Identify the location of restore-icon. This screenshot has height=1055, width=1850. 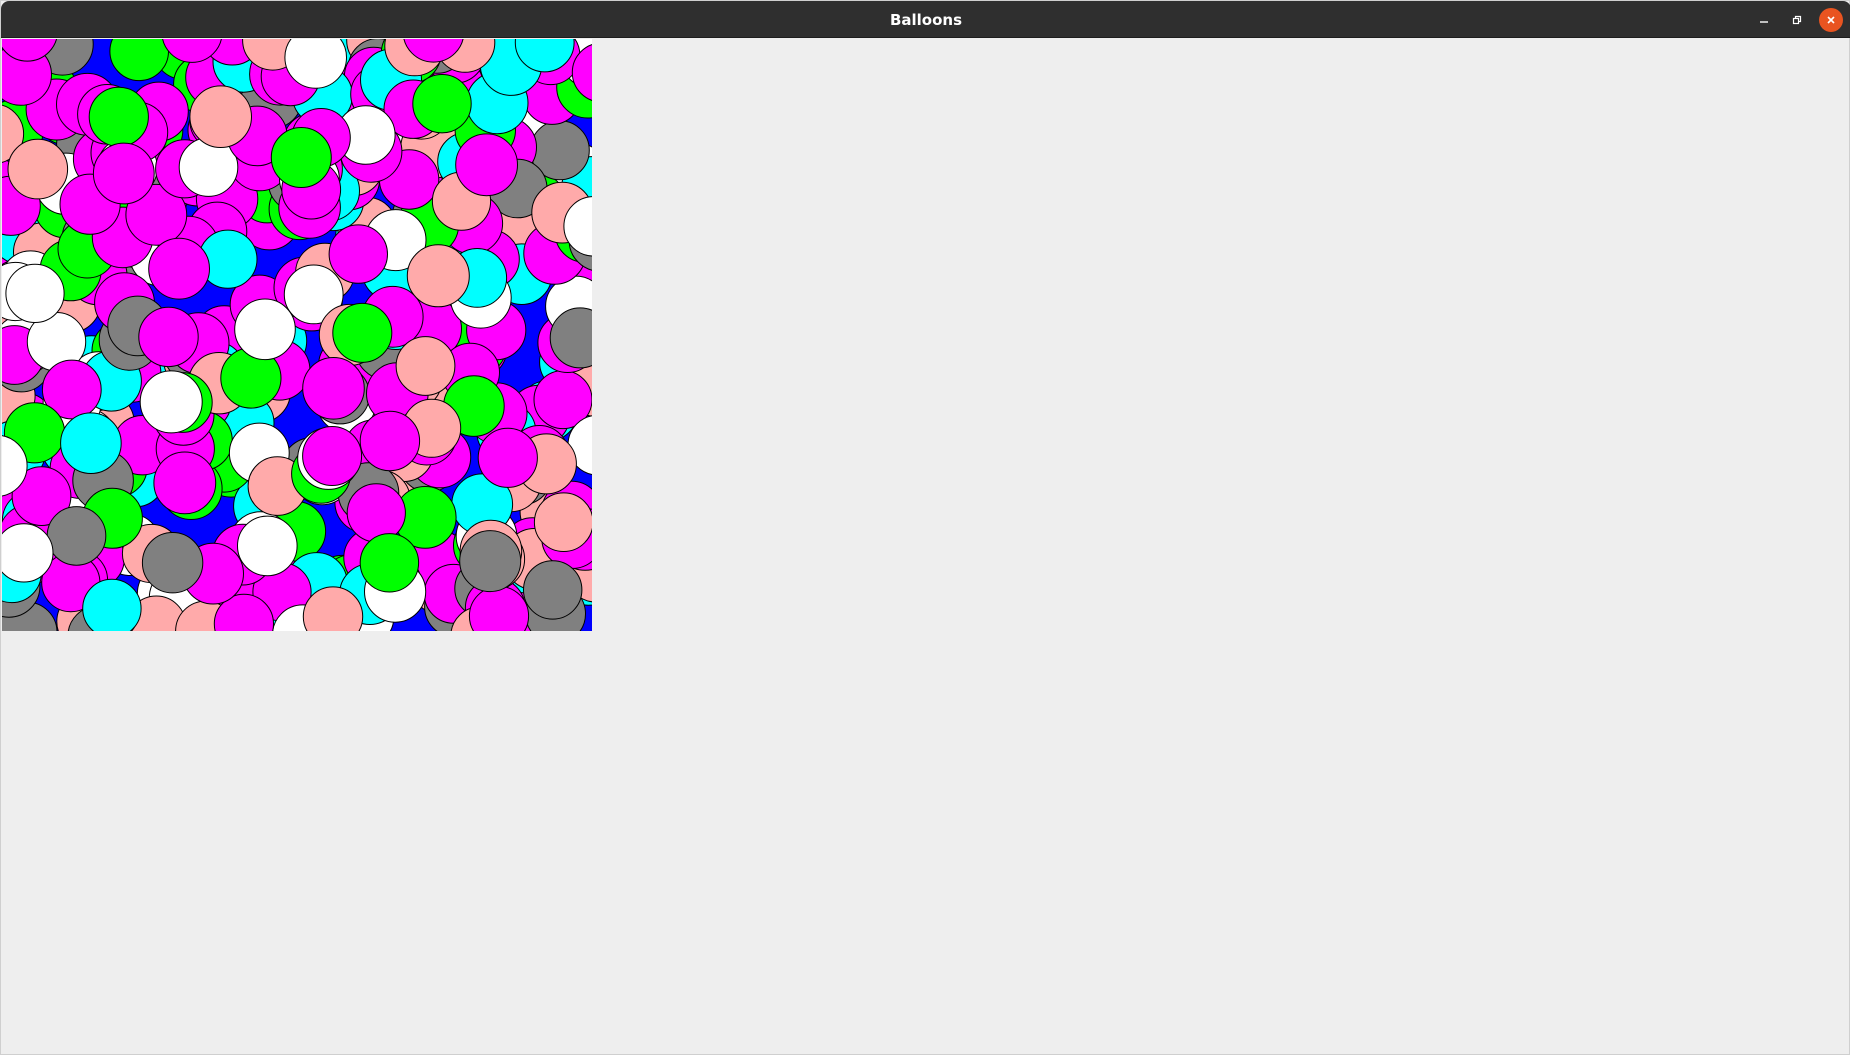
(1797, 20).